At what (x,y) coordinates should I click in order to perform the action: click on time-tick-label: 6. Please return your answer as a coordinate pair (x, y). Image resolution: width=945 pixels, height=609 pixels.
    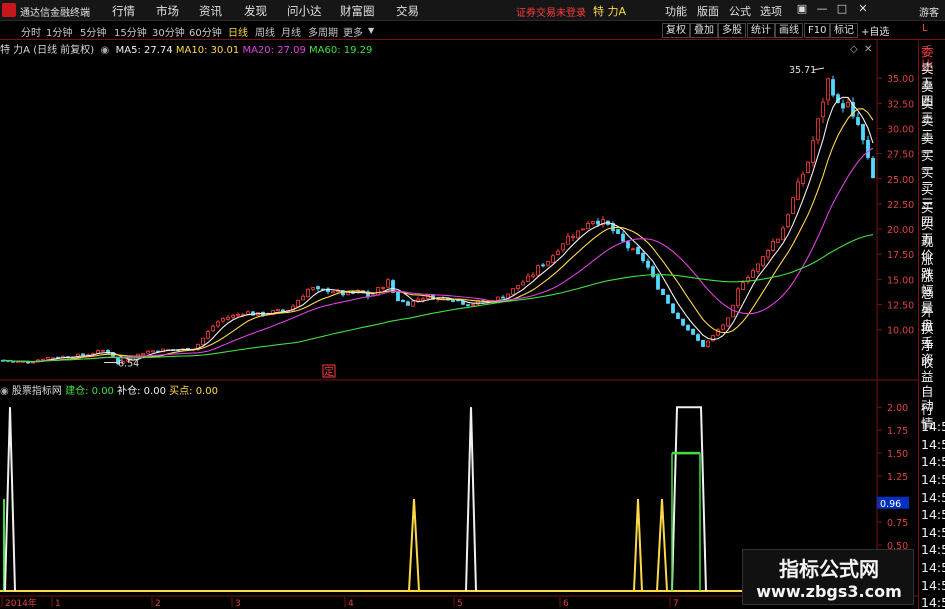
    Looking at the image, I should click on (566, 604).